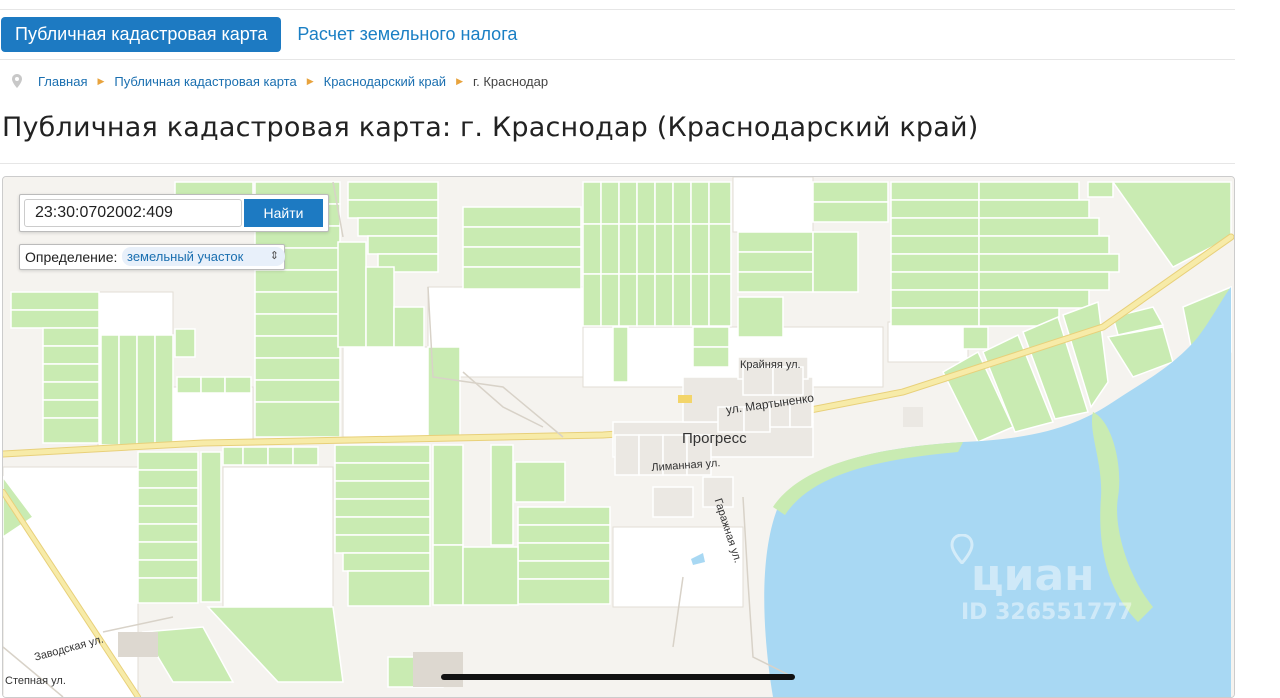 The height and width of the screenshot is (698, 1280). I want to click on tabs-divider, so click(617, 59).